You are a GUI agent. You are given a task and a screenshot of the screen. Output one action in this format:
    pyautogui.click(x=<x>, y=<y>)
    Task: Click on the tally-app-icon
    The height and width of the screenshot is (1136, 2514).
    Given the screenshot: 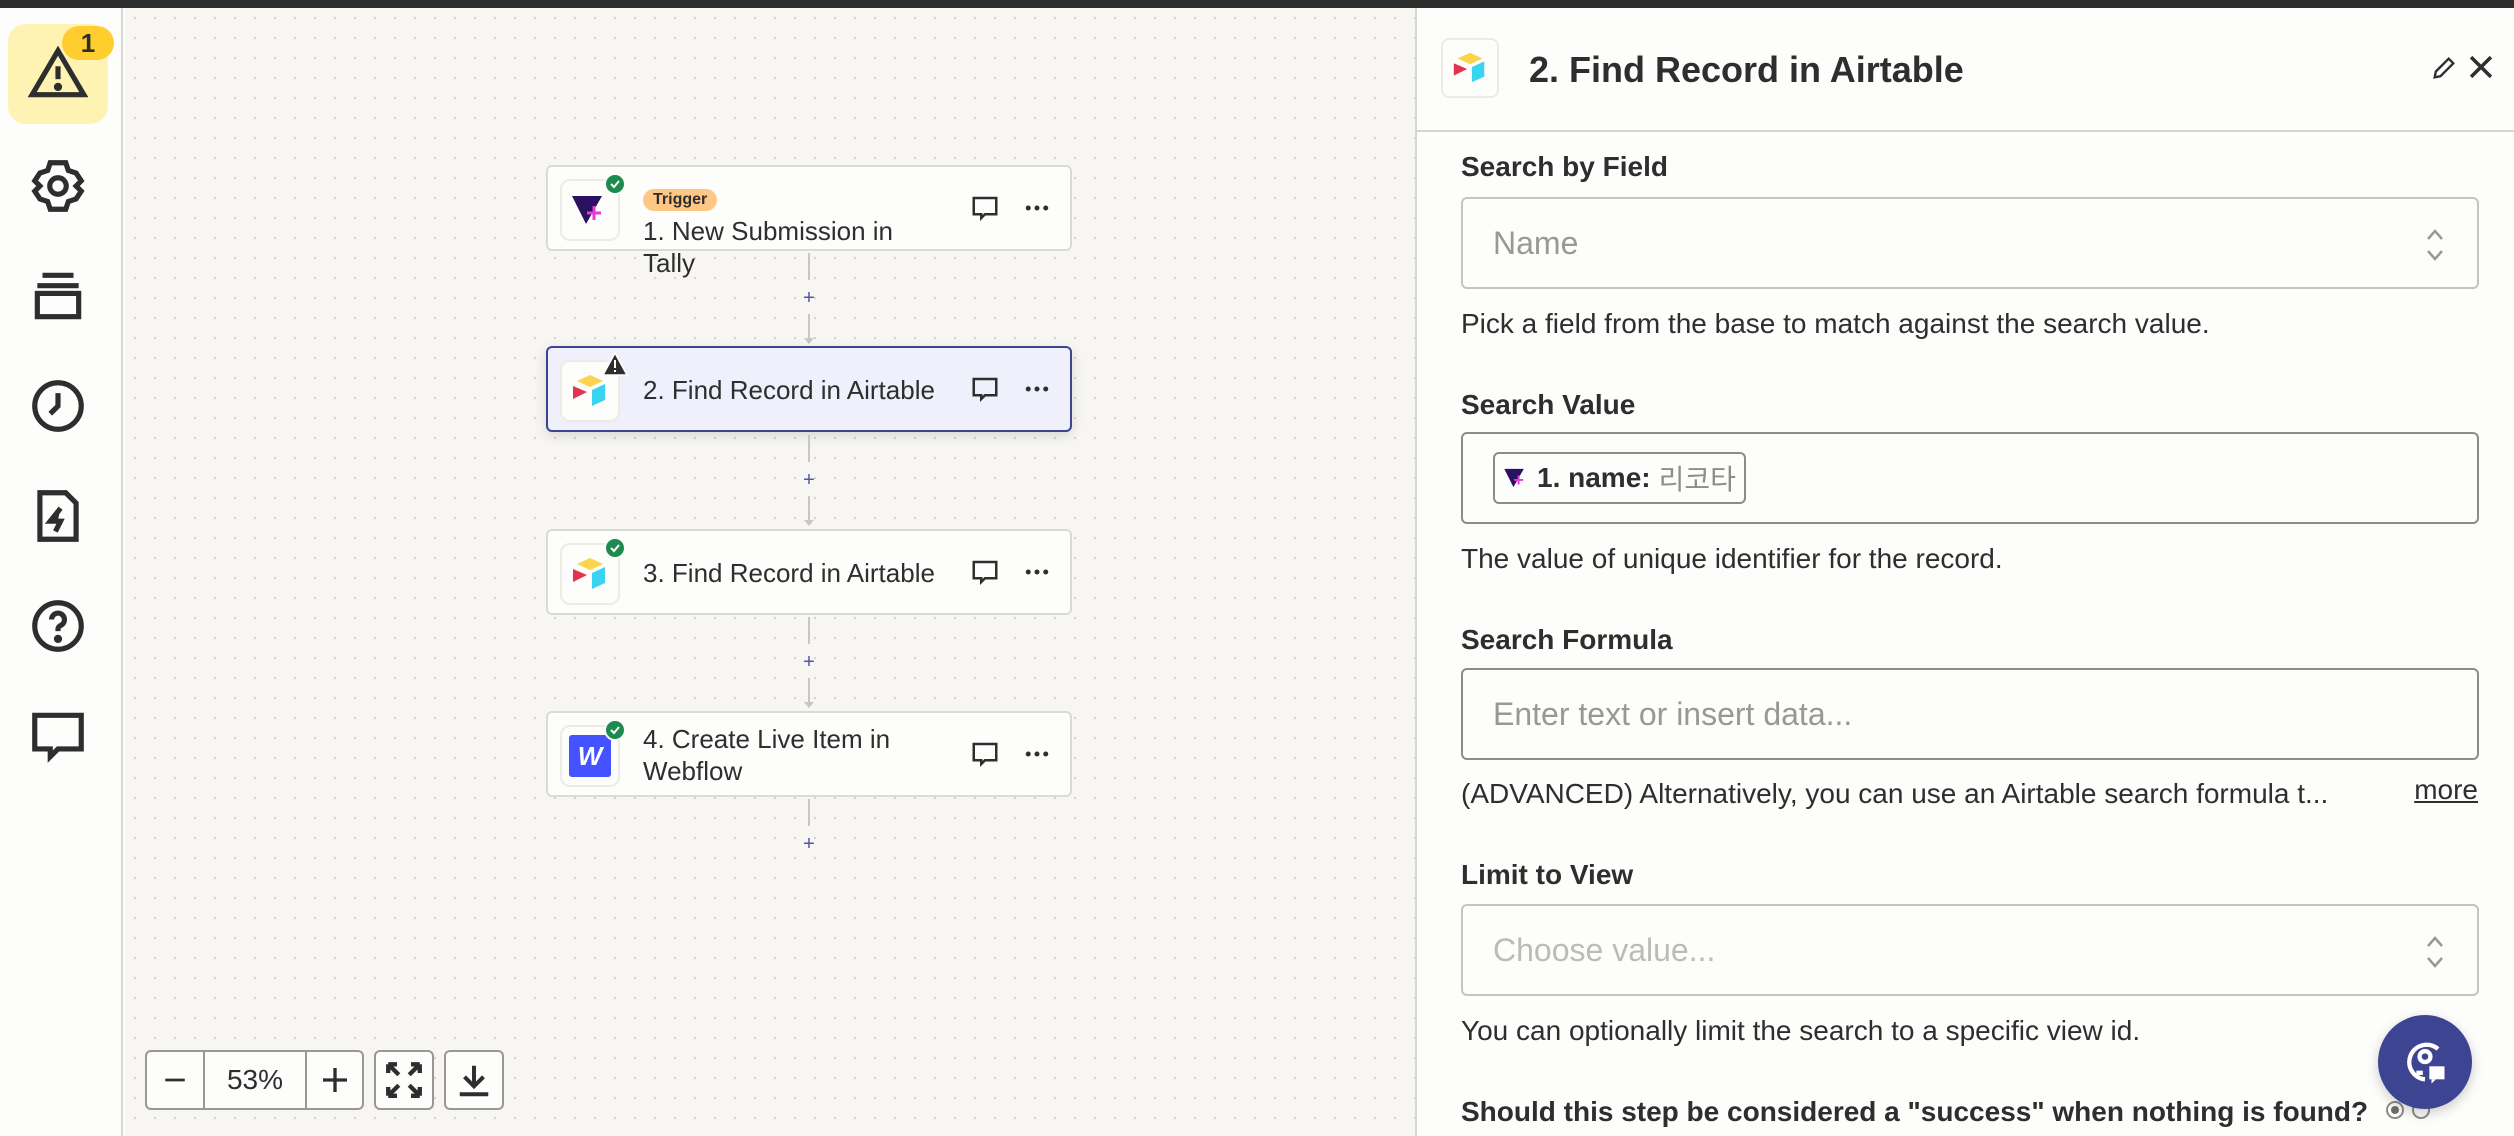 What is the action you would take?
    pyautogui.click(x=1514, y=478)
    